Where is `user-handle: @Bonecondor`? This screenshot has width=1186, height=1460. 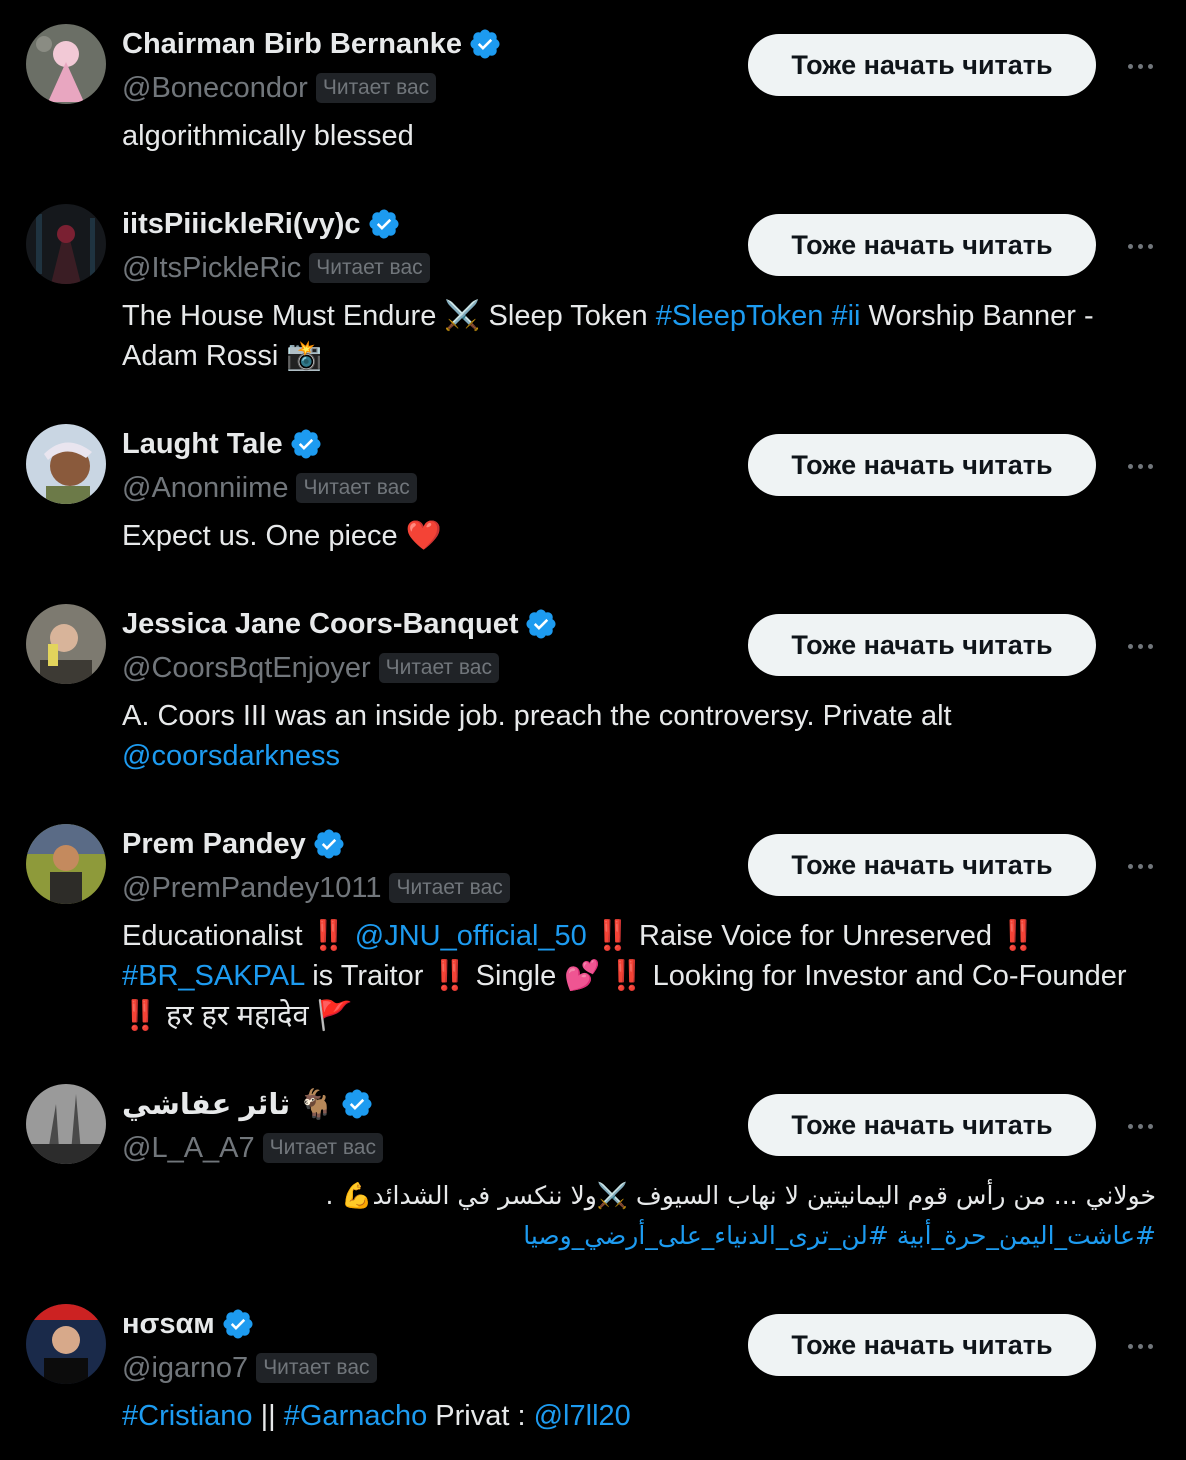
user-handle: @Bonecondor is located at coordinates (215, 88).